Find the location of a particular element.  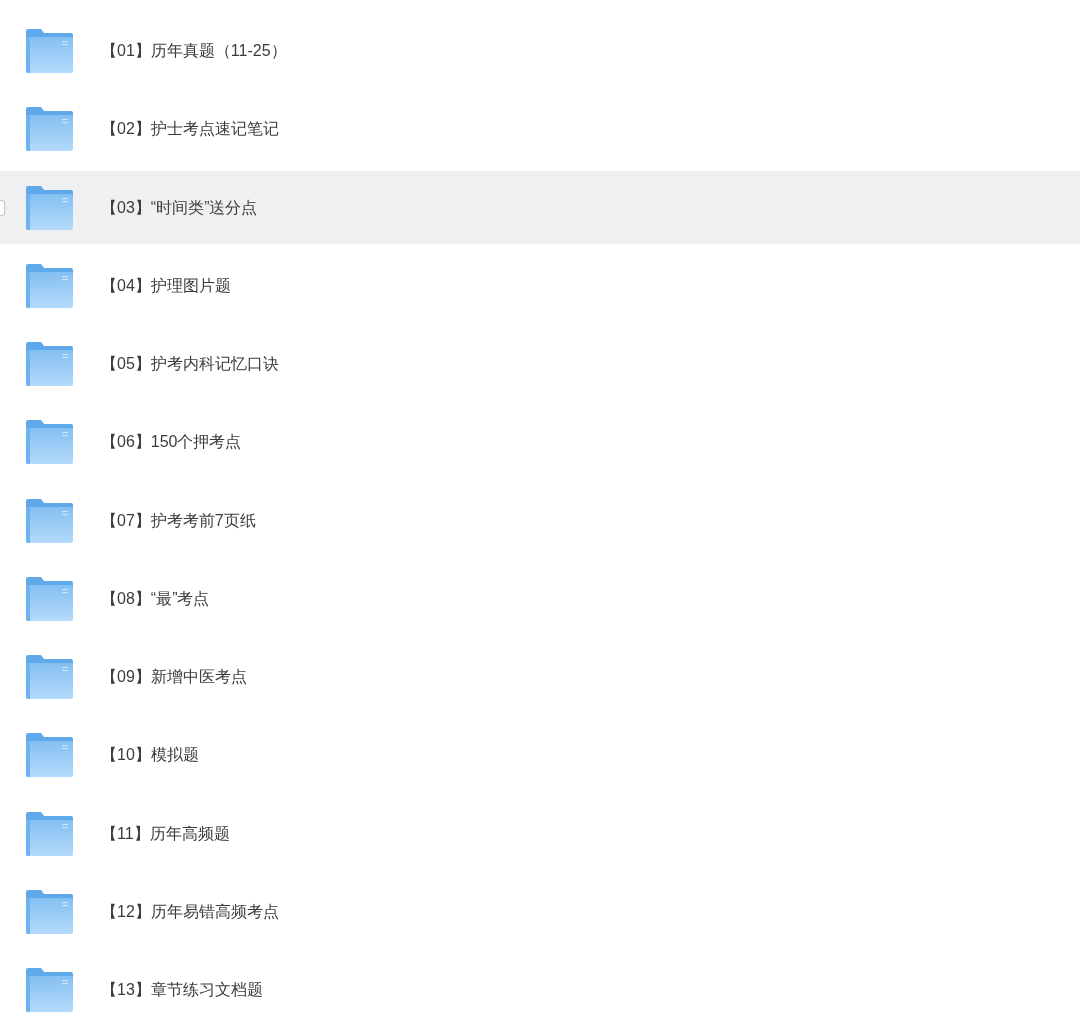

folder-row: 【05】护考内科记忆口诀 is located at coordinates (540, 363).